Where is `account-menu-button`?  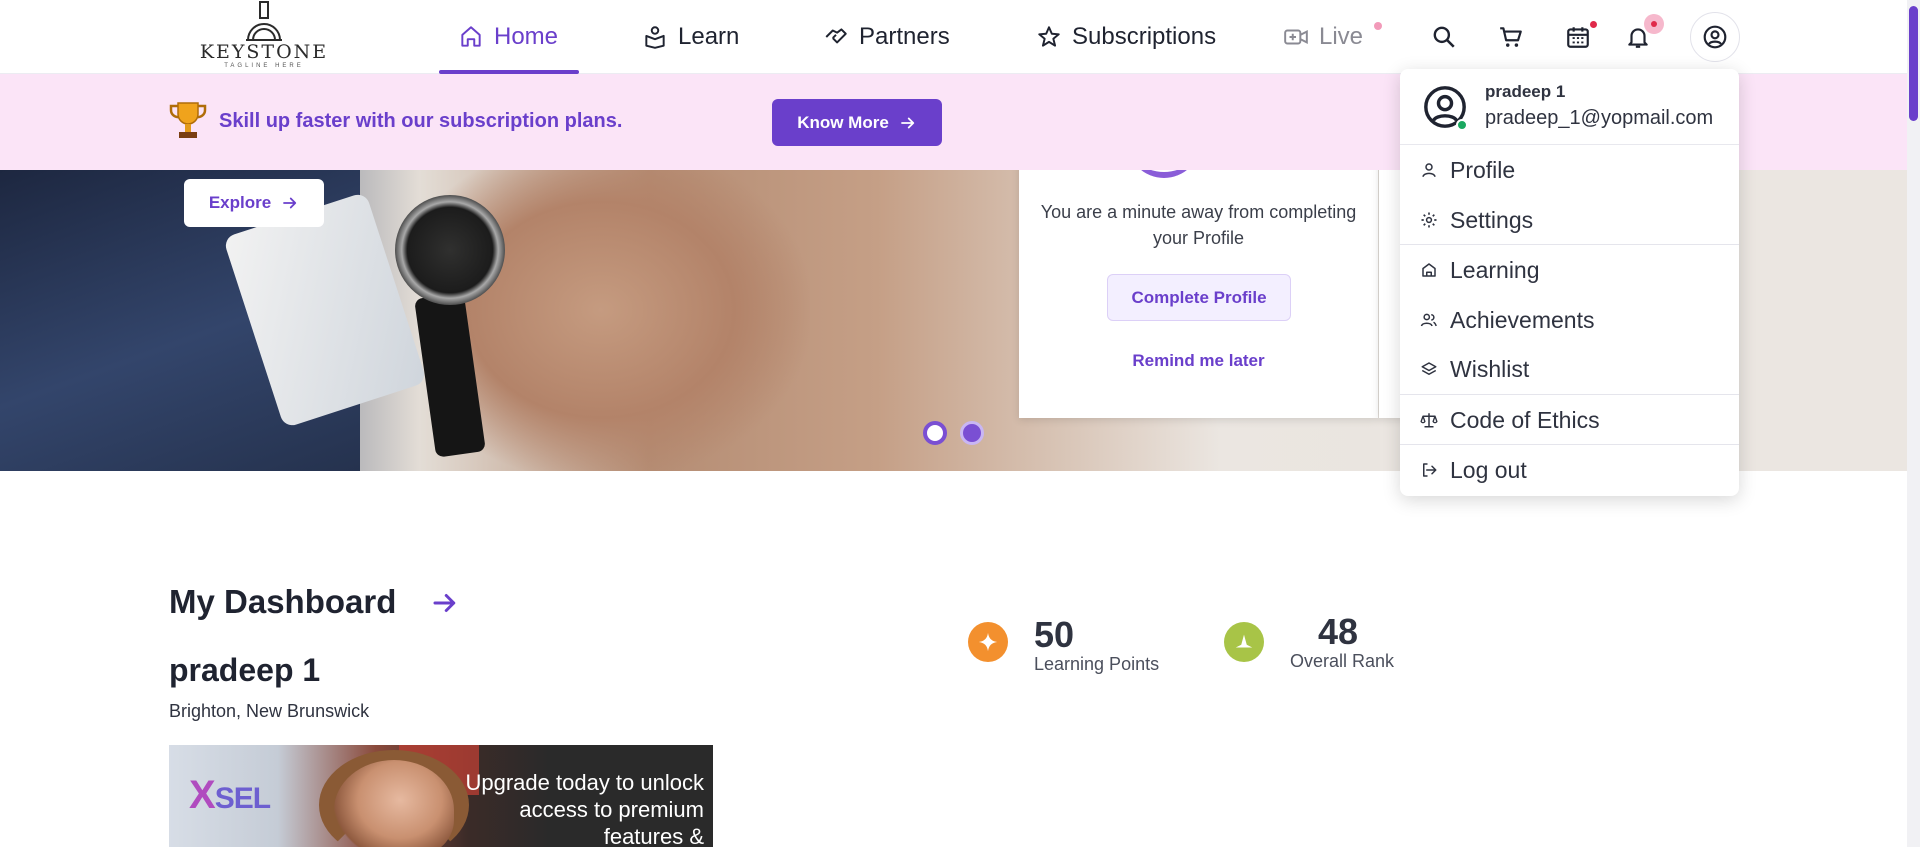
account-menu-button is located at coordinates (1715, 37).